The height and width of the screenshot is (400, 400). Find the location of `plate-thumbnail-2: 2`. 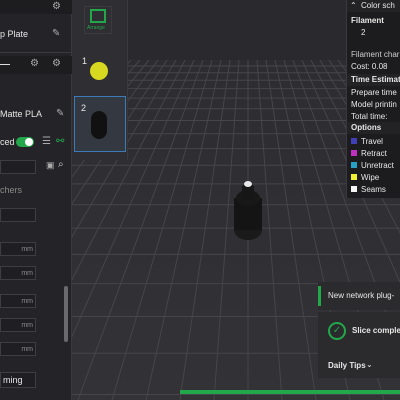

plate-thumbnail-2: 2 is located at coordinates (100, 124).